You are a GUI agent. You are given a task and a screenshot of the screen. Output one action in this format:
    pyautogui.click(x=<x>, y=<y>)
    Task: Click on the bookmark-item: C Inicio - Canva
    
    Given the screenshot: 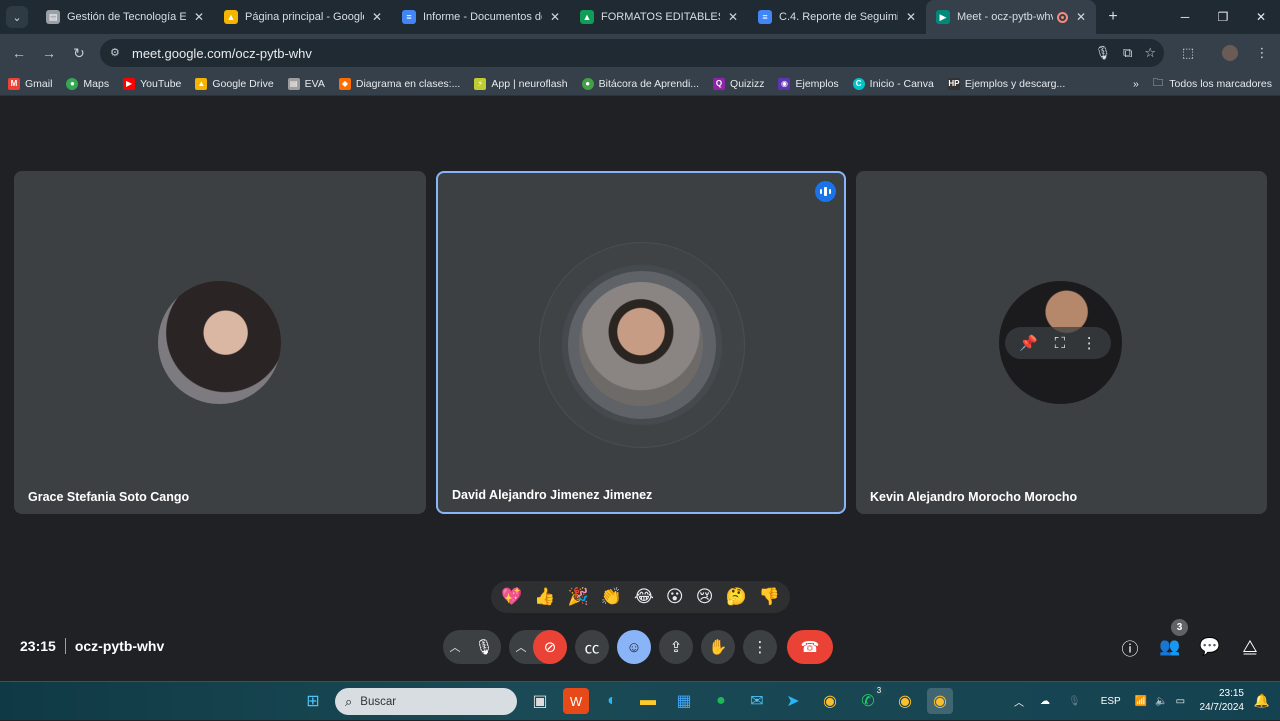 What is the action you would take?
    pyautogui.click(x=893, y=83)
    